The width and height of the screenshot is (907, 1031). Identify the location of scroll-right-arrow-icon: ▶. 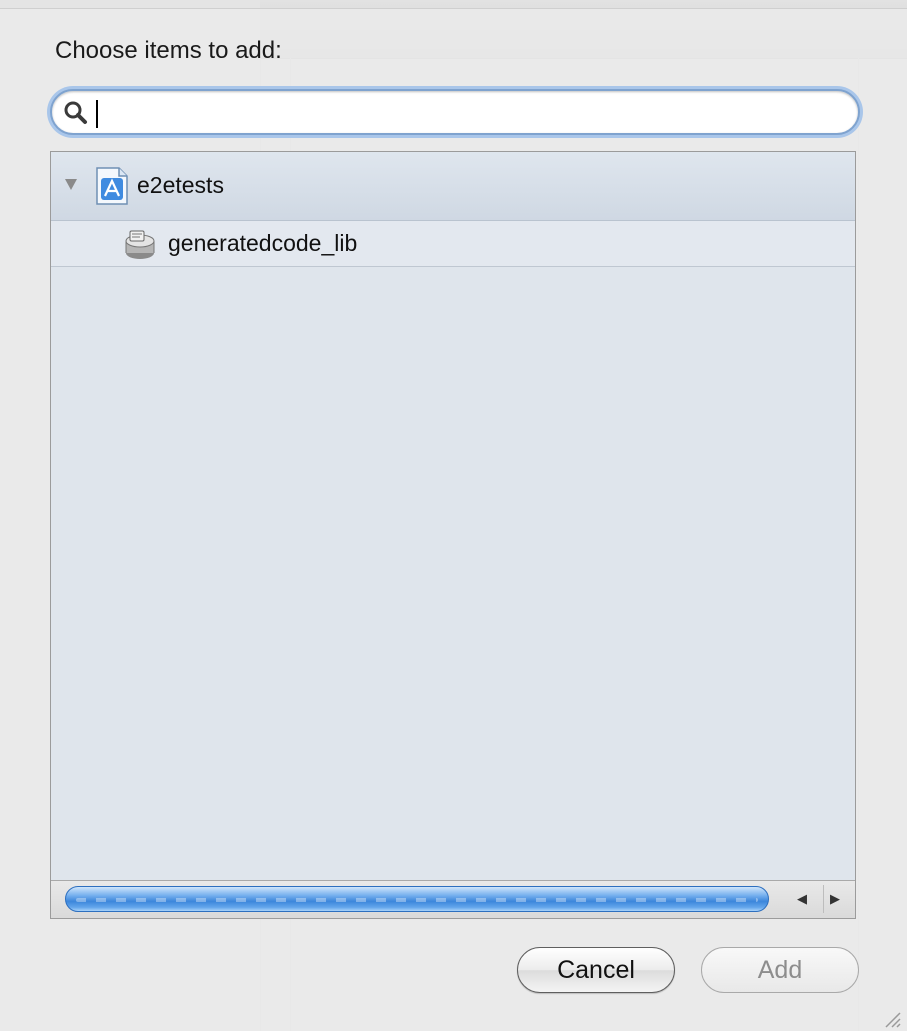
(834, 899).